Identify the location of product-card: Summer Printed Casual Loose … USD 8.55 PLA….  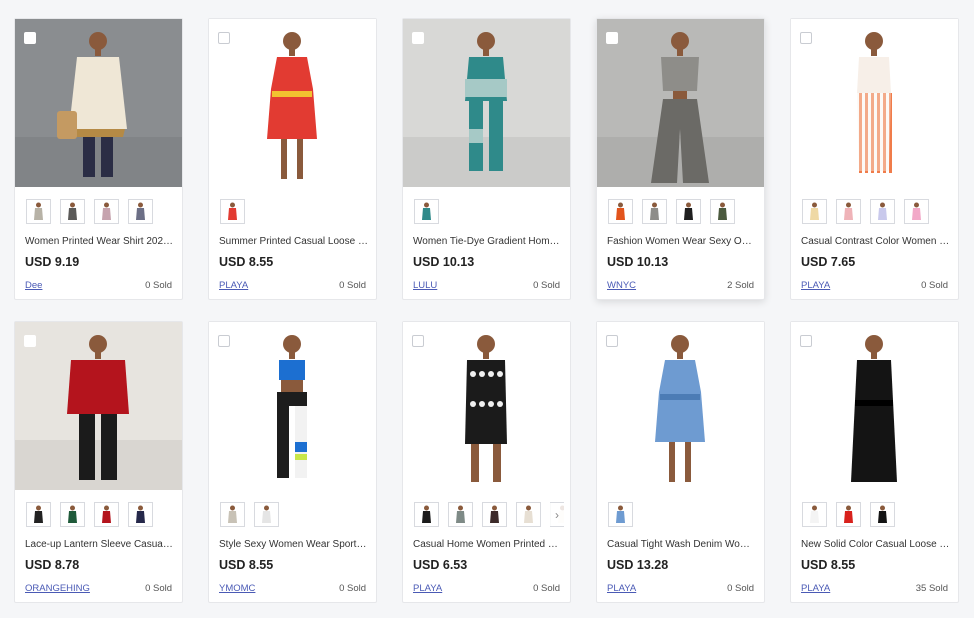
(292, 159).